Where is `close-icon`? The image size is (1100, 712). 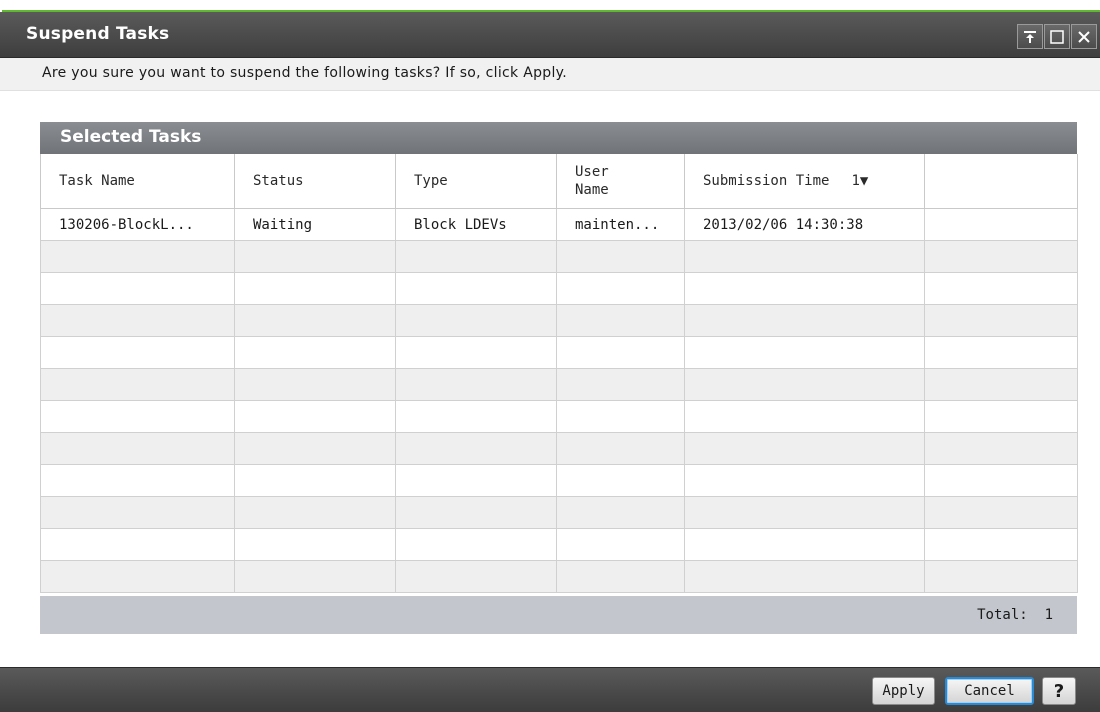
close-icon is located at coordinates (1084, 36).